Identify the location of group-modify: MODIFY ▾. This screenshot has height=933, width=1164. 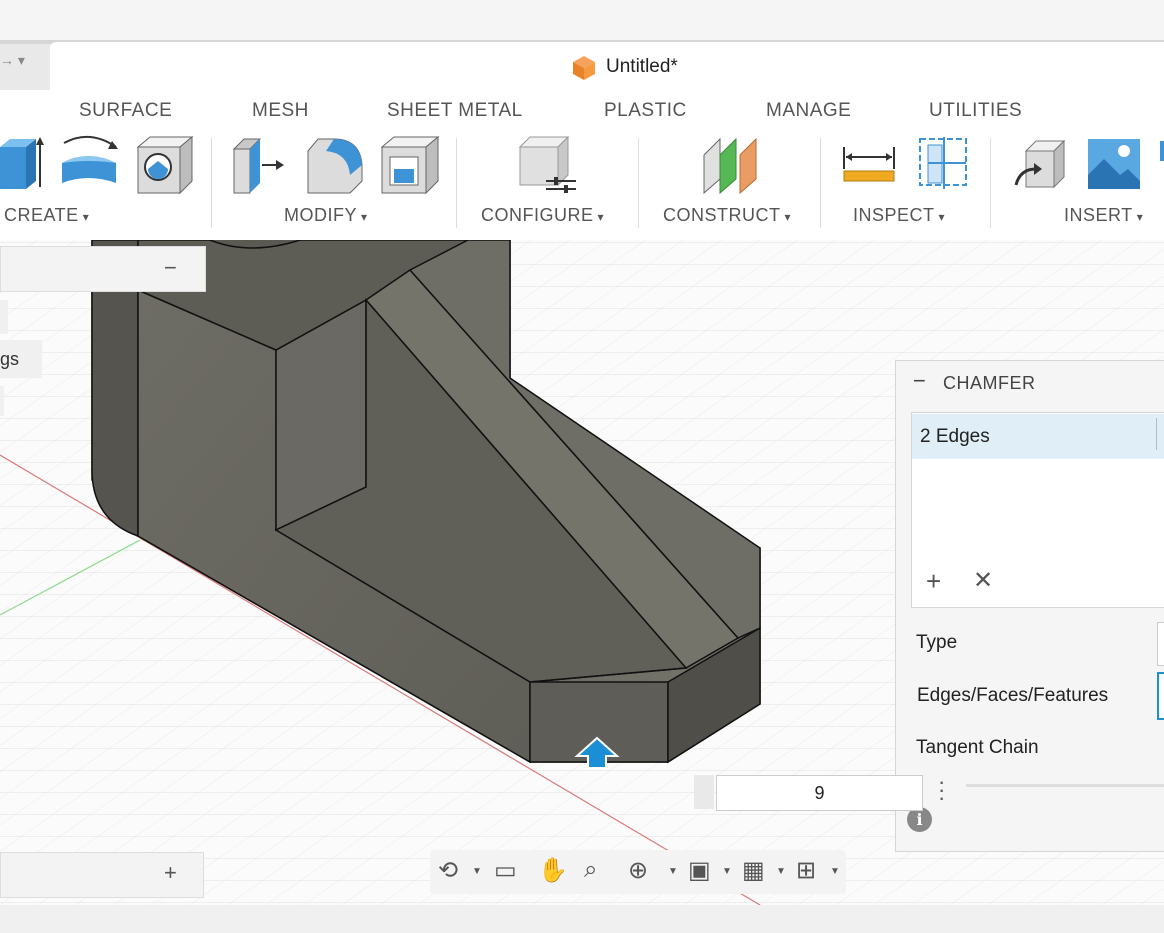
(326, 215).